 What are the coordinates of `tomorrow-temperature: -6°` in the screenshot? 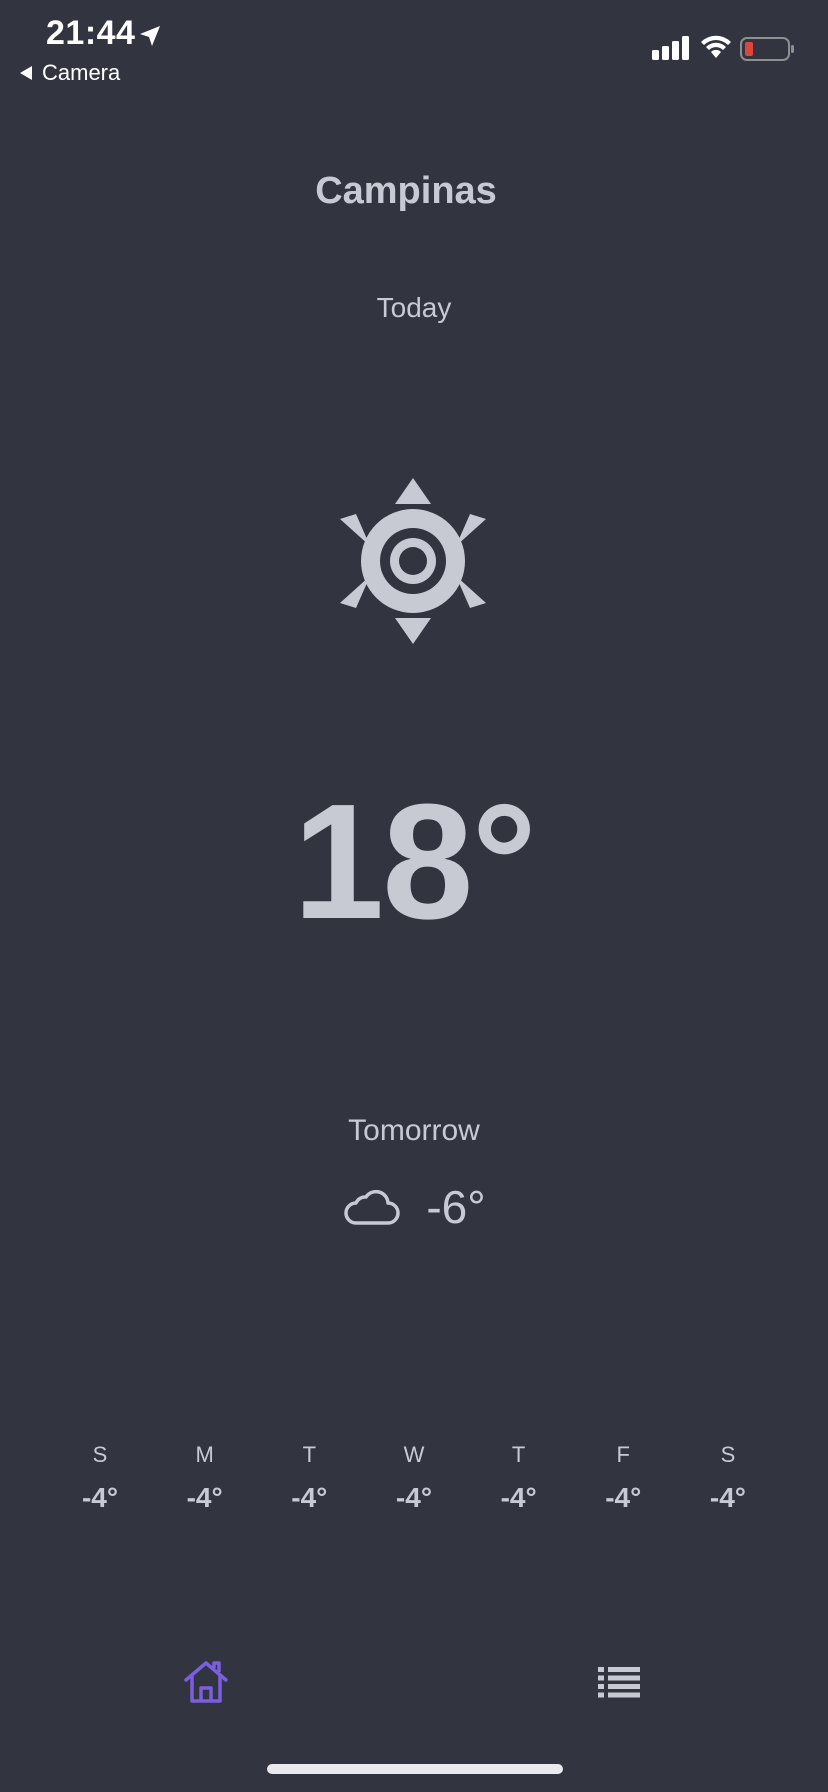 It's located at (456, 1207).